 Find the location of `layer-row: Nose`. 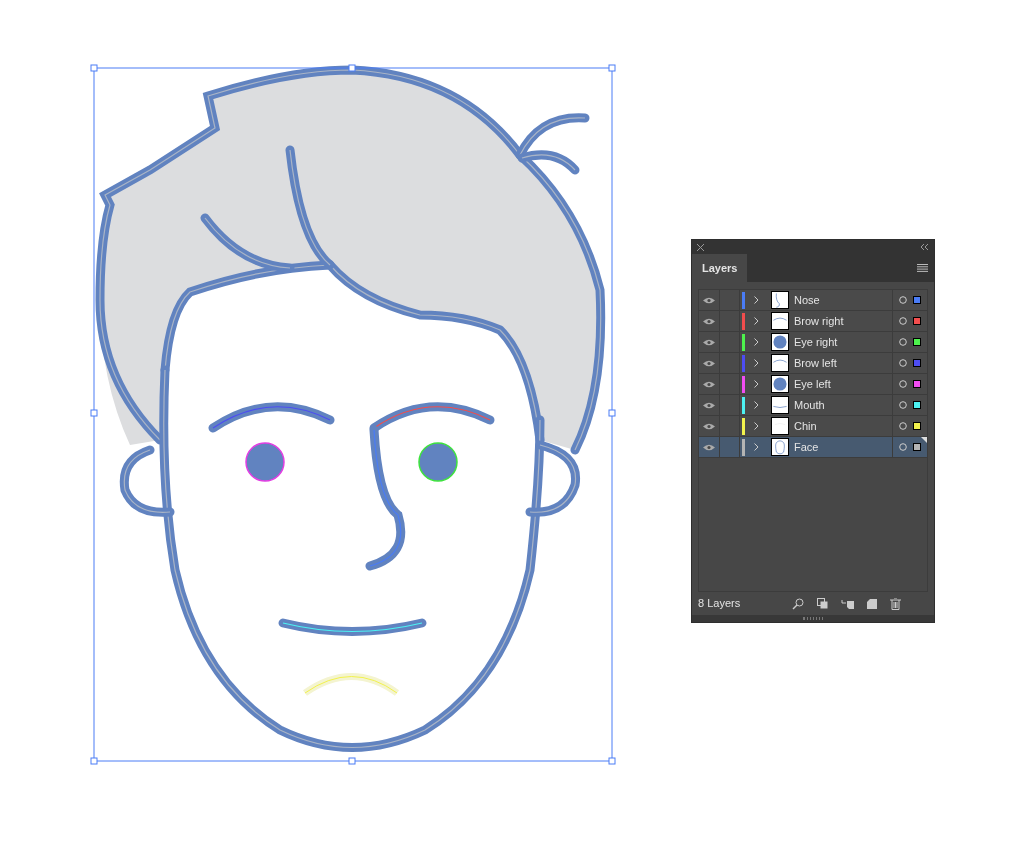

layer-row: Nose is located at coordinates (813, 300).